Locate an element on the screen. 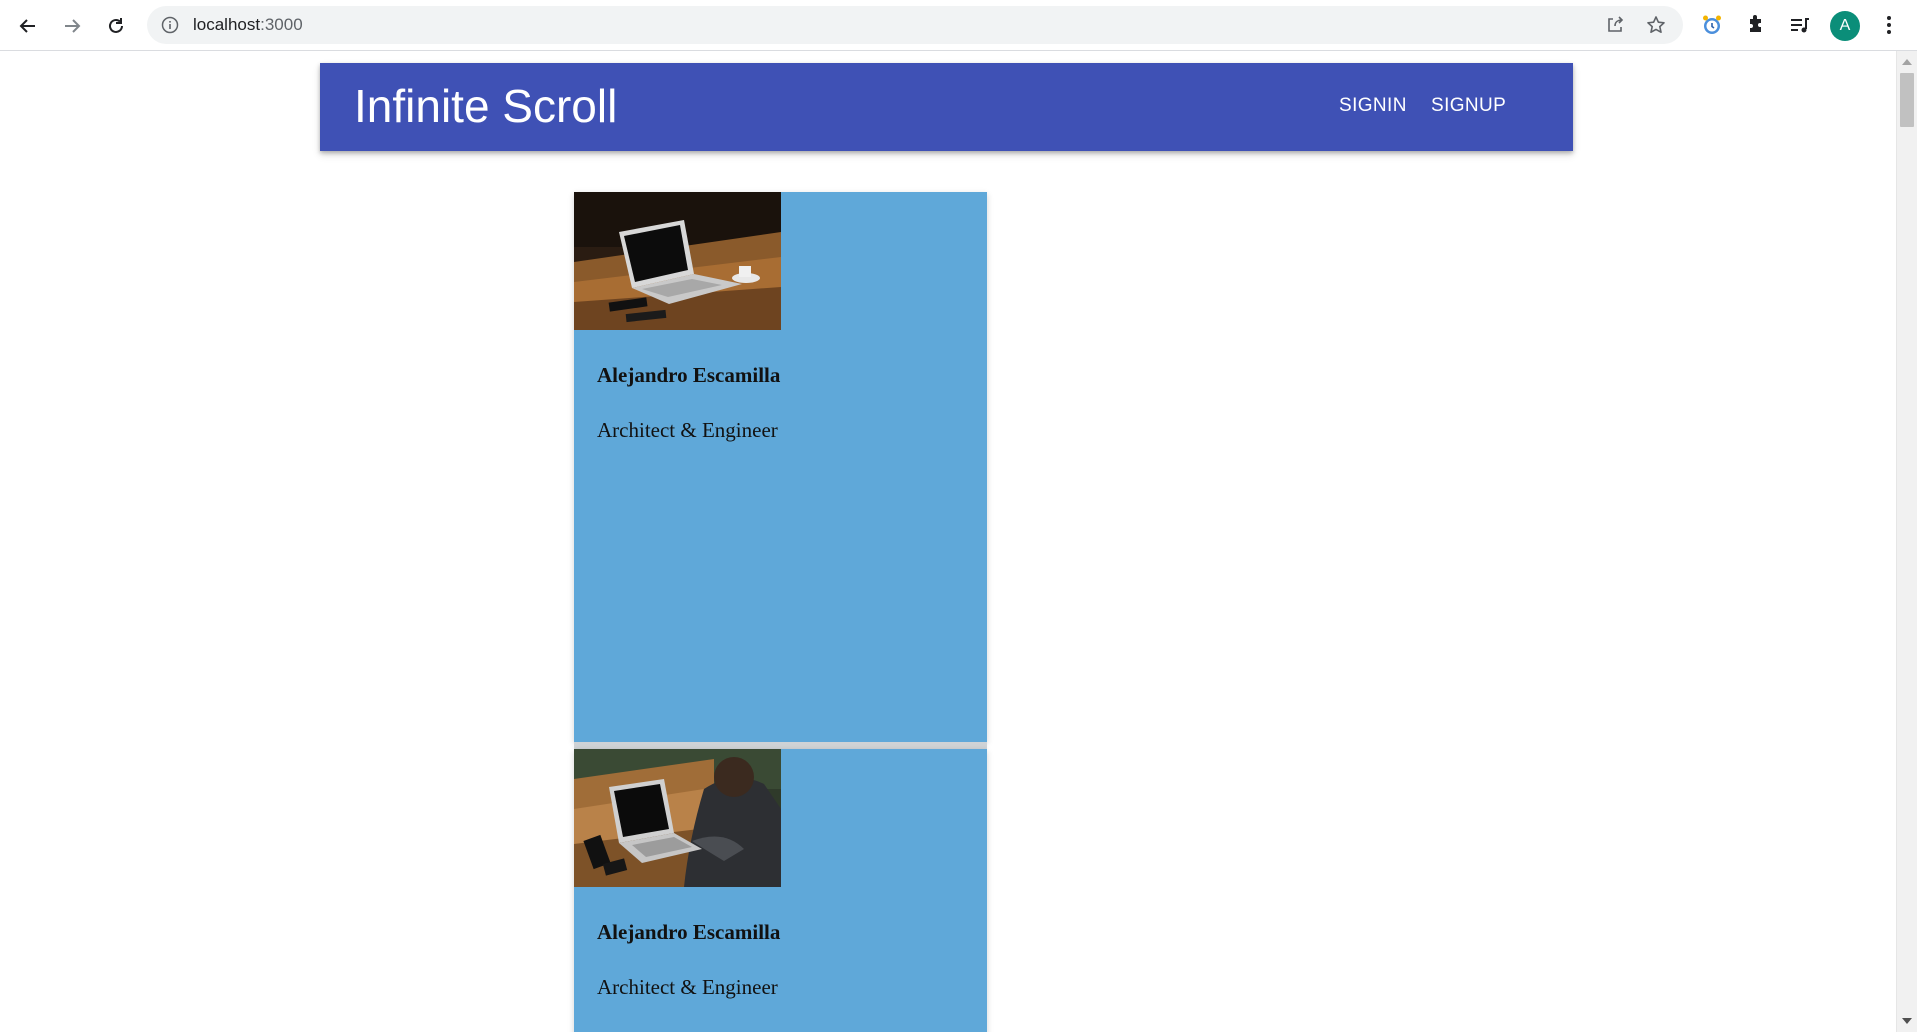  back-arrow-icon is located at coordinates (27, 26).